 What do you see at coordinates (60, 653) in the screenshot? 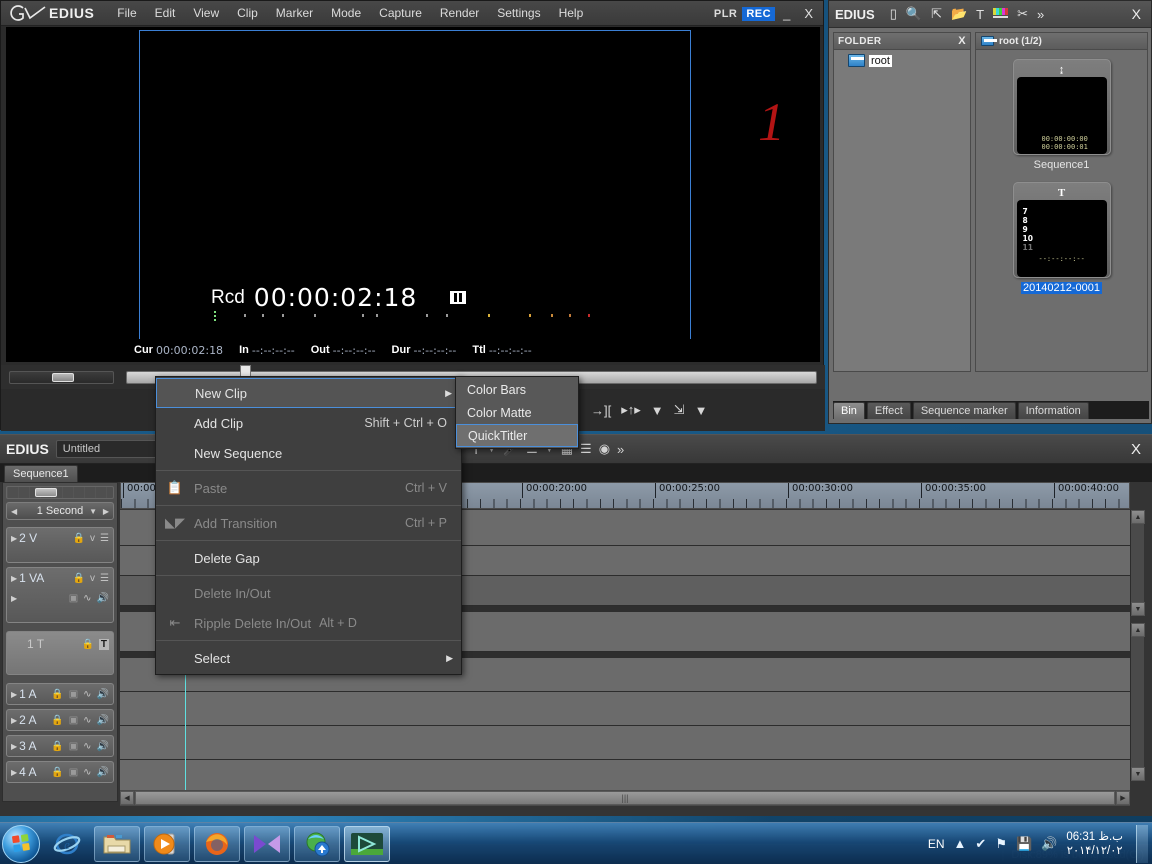
I see `track-header-1t: 1 T 🔒 T` at bounding box center [60, 653].